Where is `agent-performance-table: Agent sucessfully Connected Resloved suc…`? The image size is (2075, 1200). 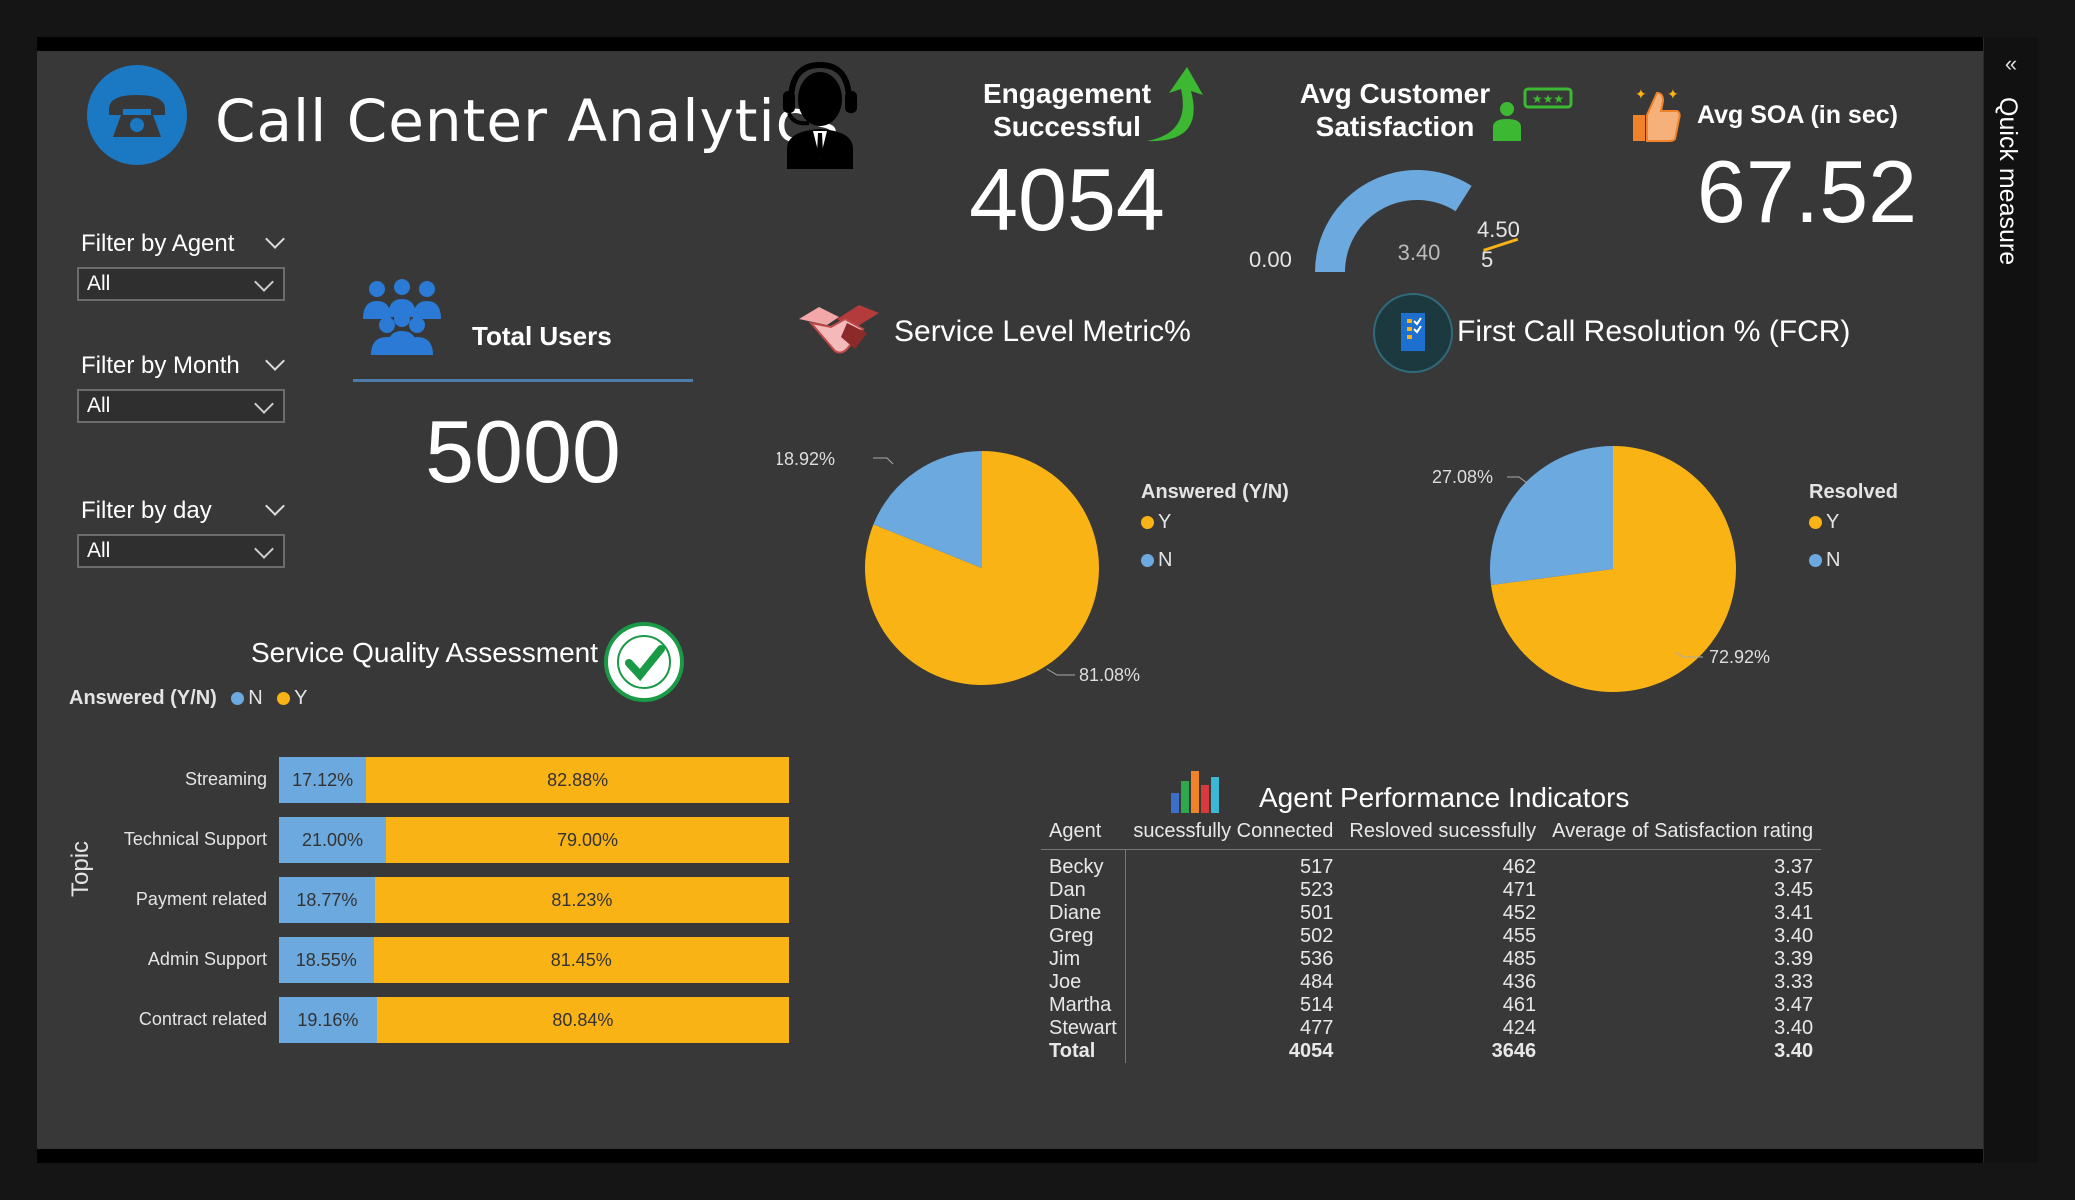 agent-performance-table: Agent sucessfully Connected Resloved suc… is located at coordinates (1431, 941).